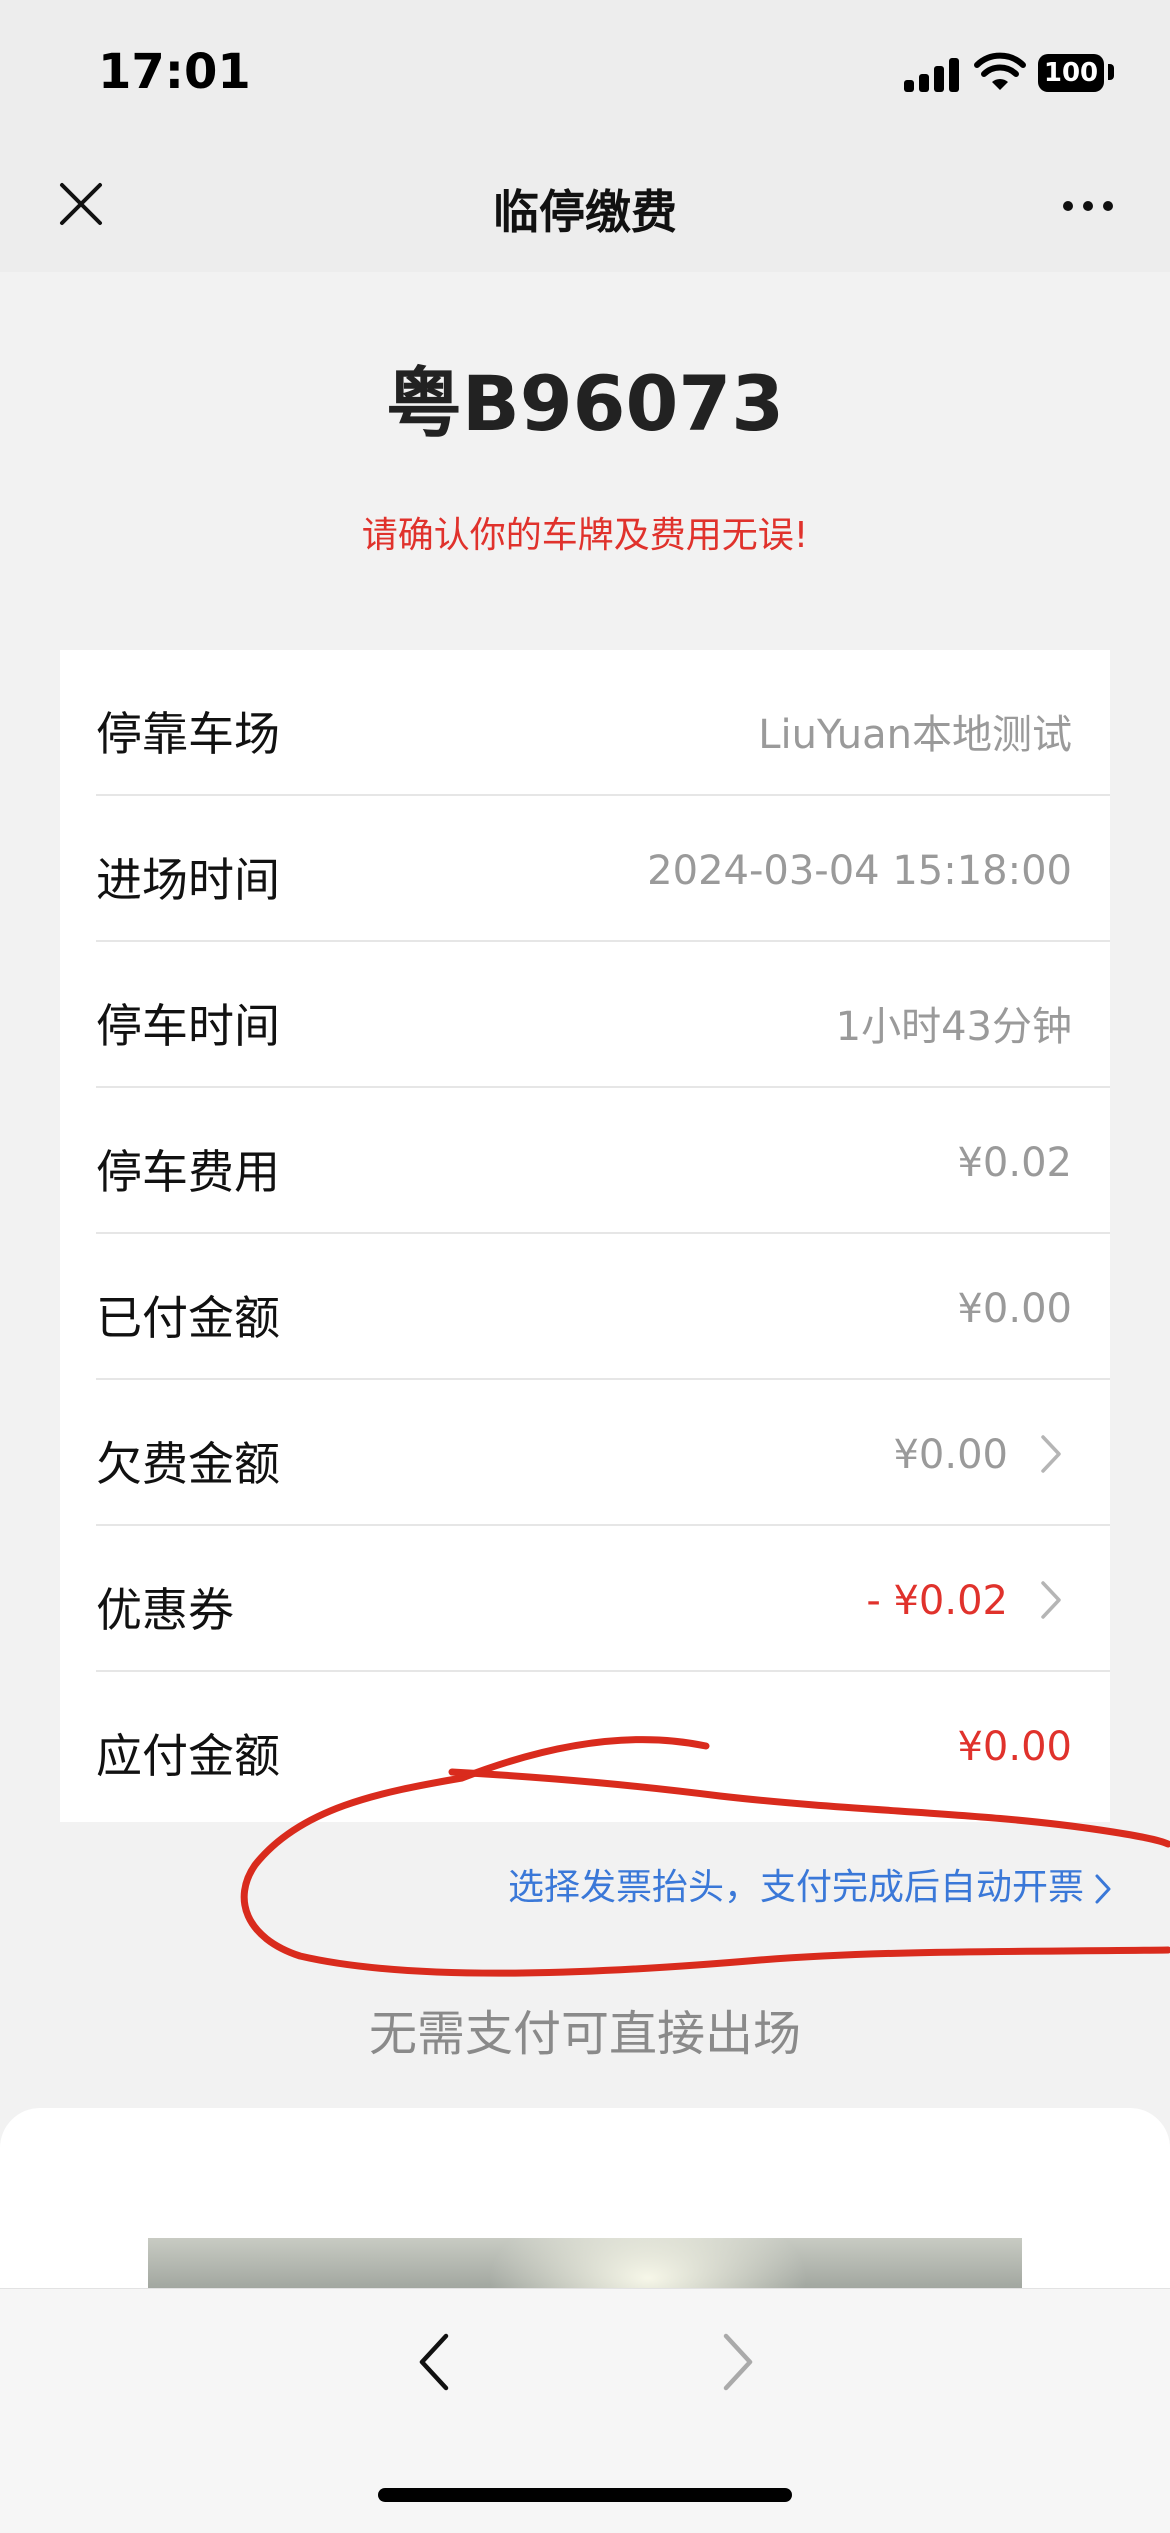 The image size is (1170, 2533). Describe the element at coordinates (188, 1026) in the screenshot. I see `row-label: 停车时间` at that location.